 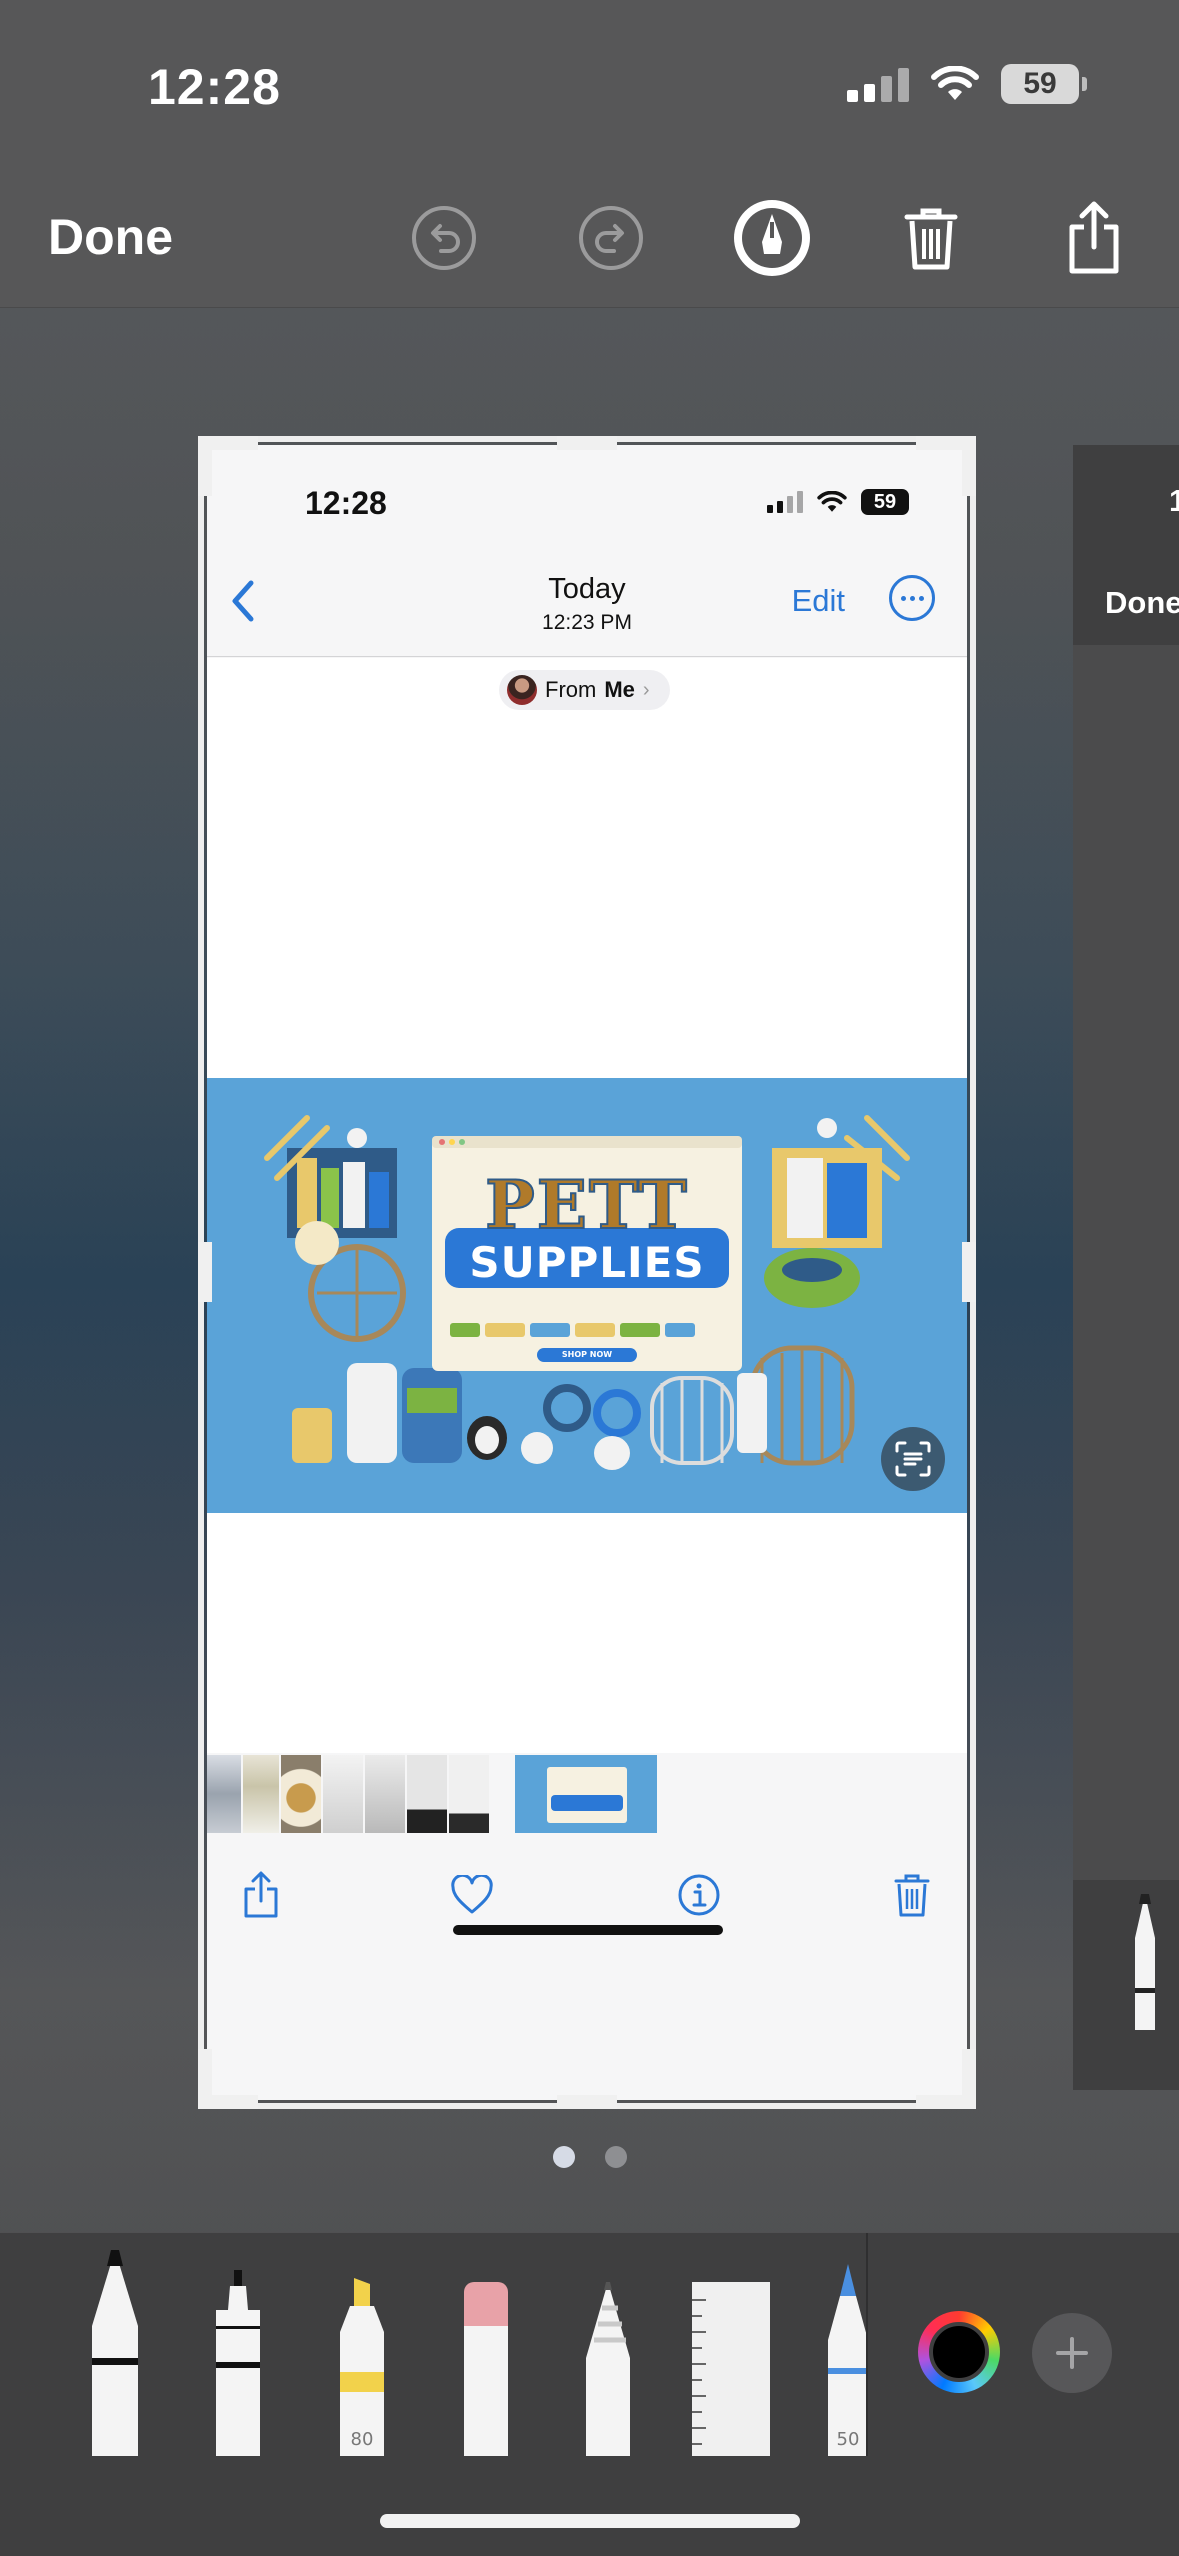 I want to click on crop-handle-top-right-v, so click(x=969, y=466).